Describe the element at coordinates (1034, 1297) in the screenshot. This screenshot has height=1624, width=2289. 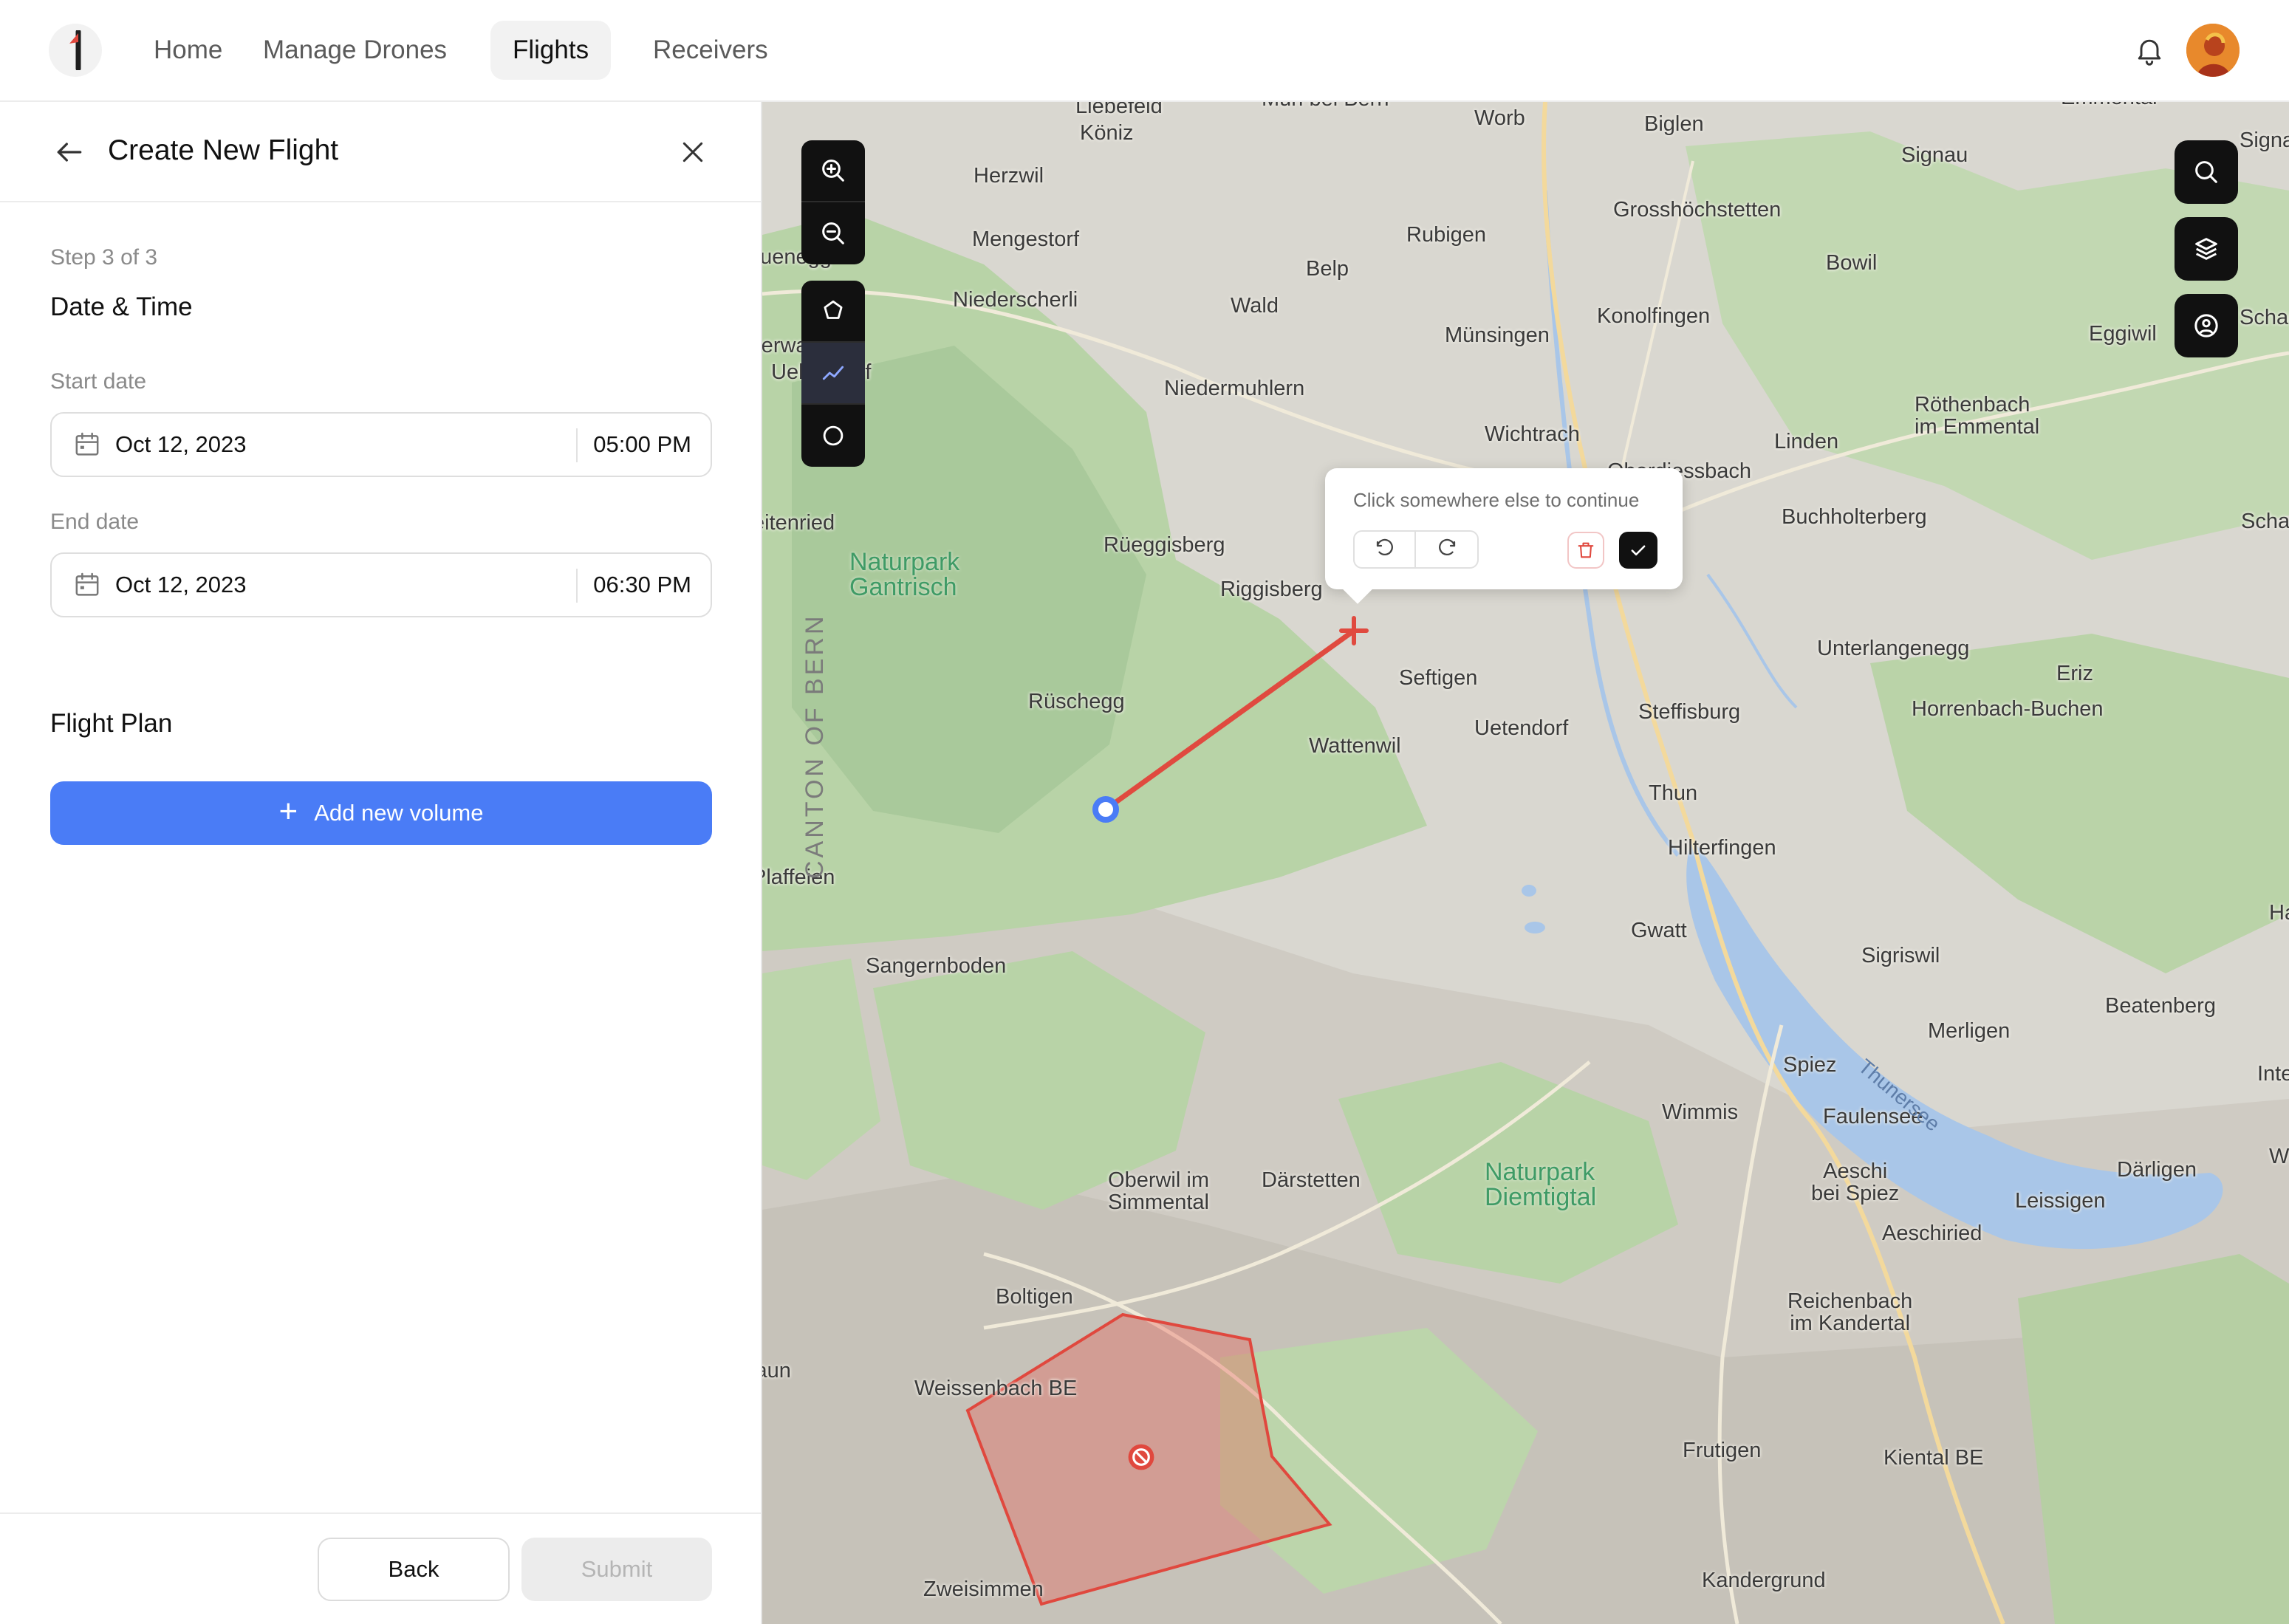
I see `place-label: Boltigen` at that location.